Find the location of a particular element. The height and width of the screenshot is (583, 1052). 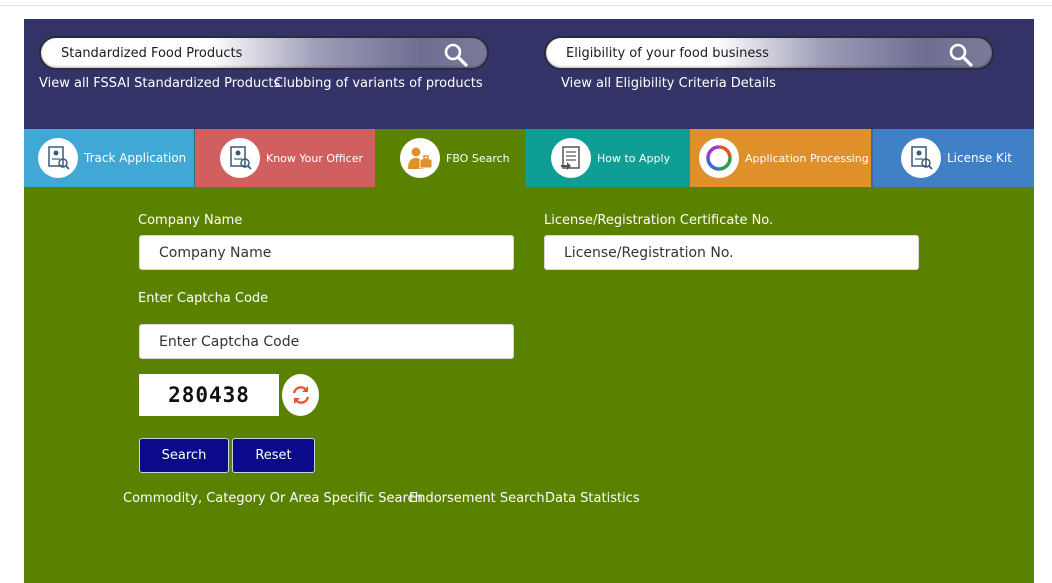

tab-label: Track Application is located at coordinates (135, 158).